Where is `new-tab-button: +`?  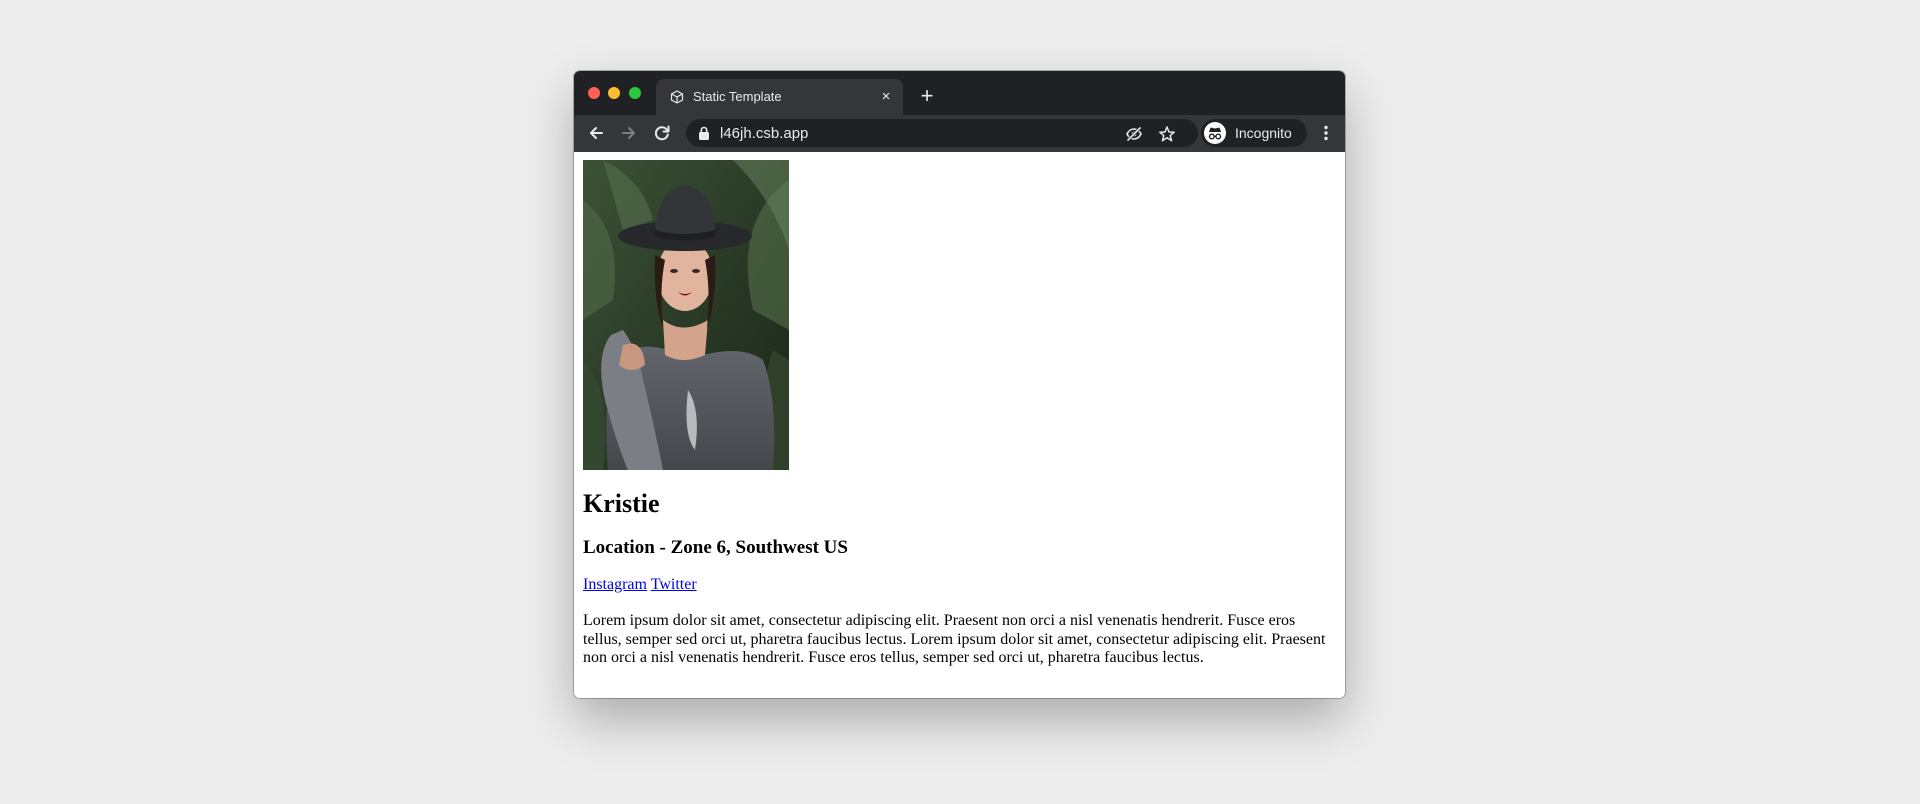
new-tab-button: + is located at coordinates (927, 97).